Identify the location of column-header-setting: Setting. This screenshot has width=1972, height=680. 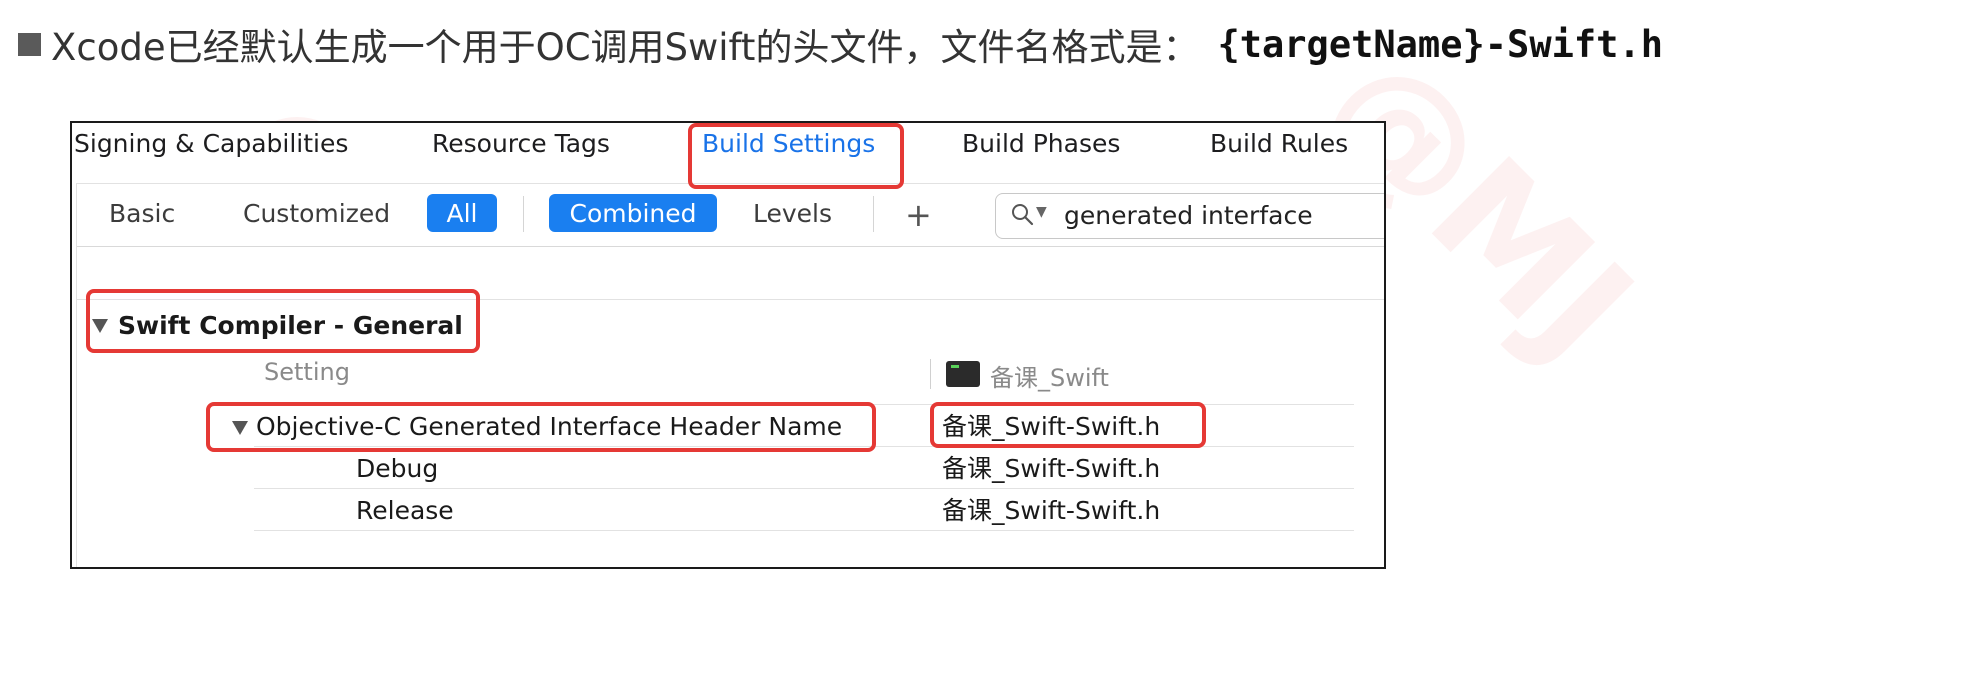
(307, 372).